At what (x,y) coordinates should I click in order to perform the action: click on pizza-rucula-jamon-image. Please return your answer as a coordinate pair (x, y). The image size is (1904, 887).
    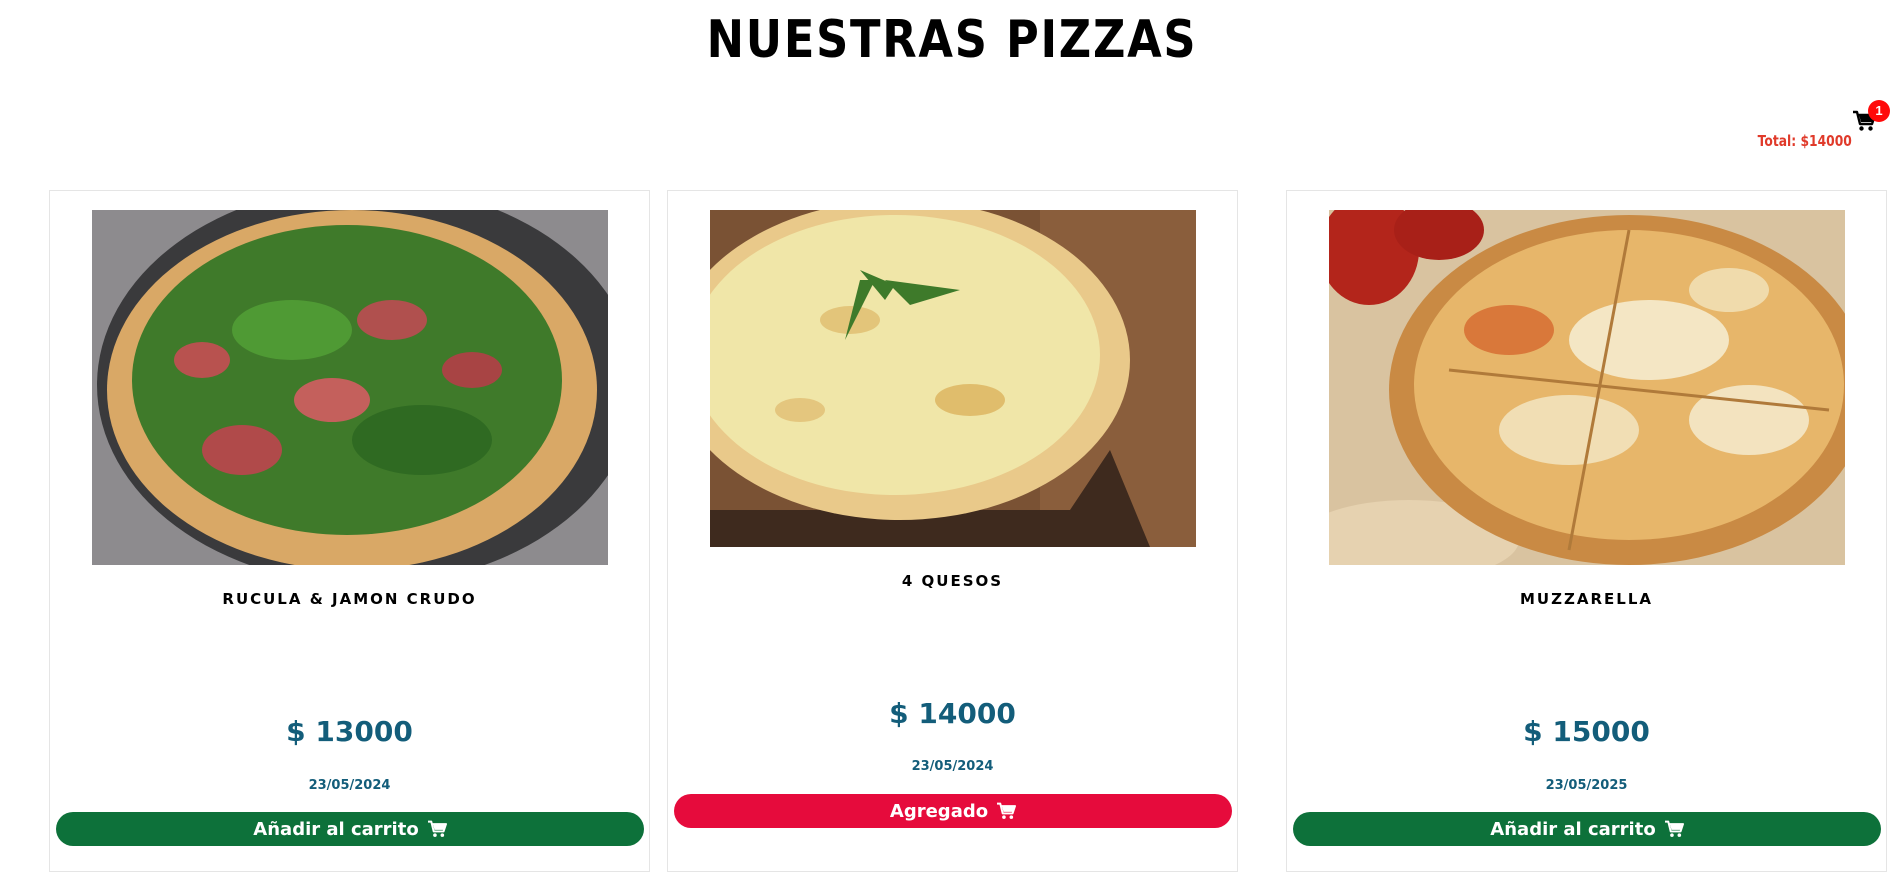
    Looking at the image, I should click on (350, 387).